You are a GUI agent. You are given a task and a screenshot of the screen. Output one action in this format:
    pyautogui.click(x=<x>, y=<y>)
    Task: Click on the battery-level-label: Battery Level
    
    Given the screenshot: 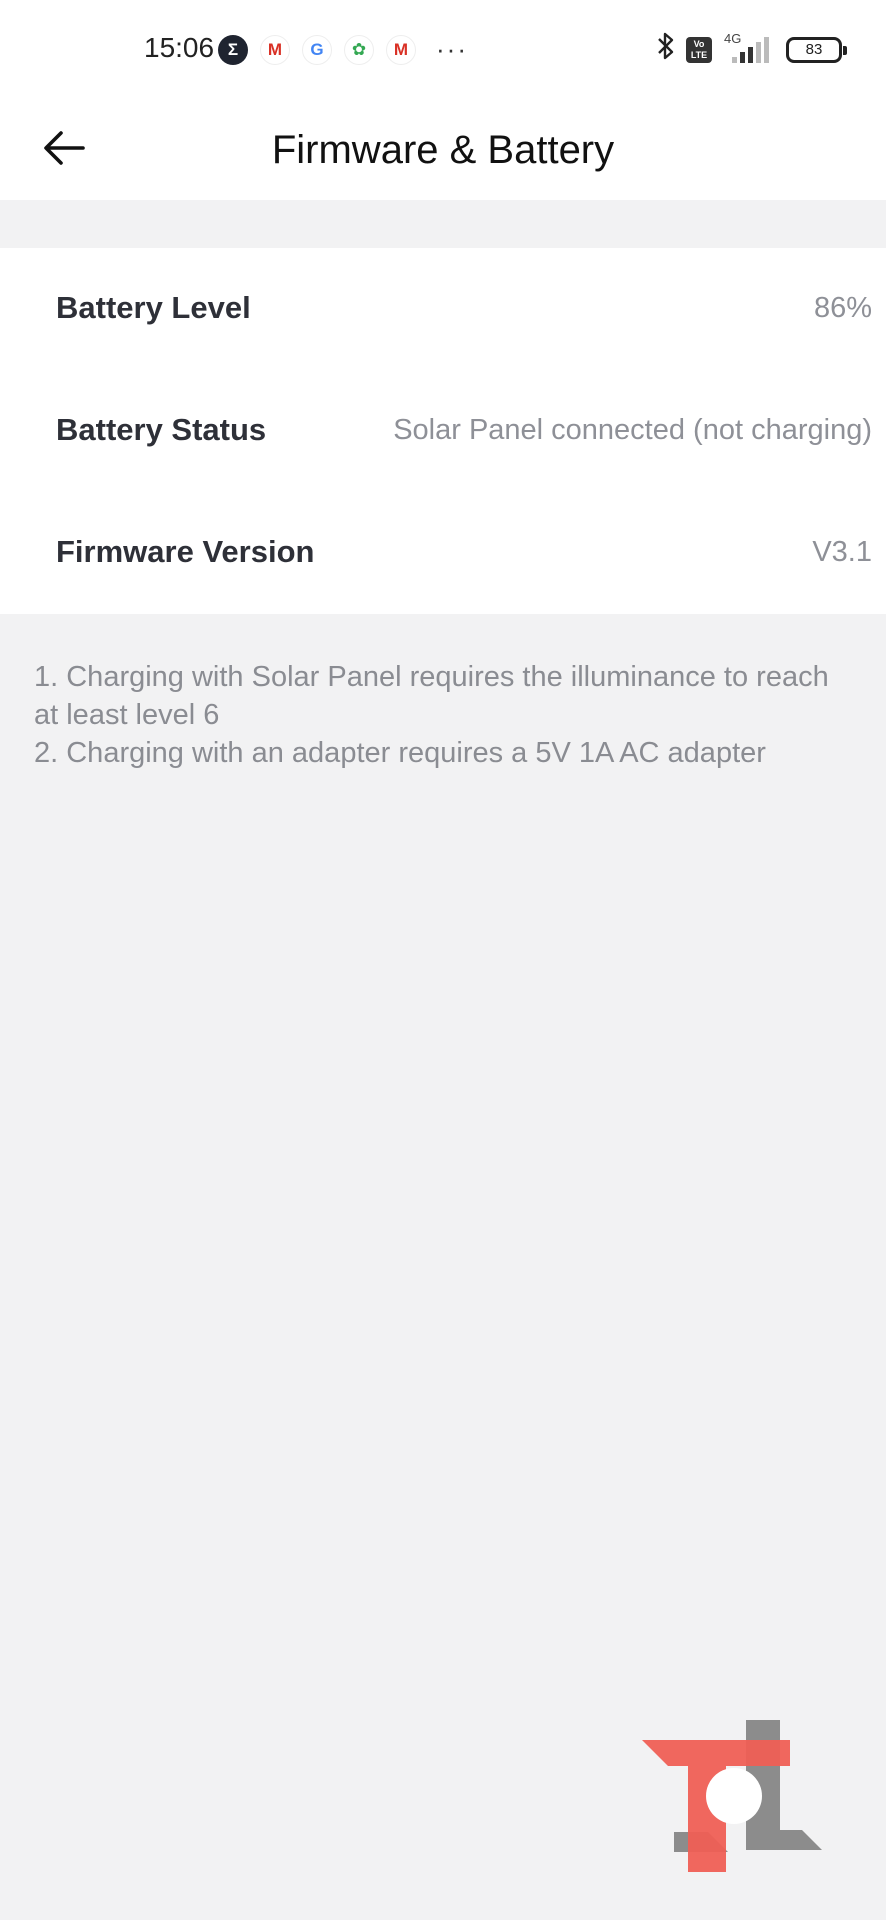 What is the action you would take?
    pyautogui.click(x=153, y=307)
    